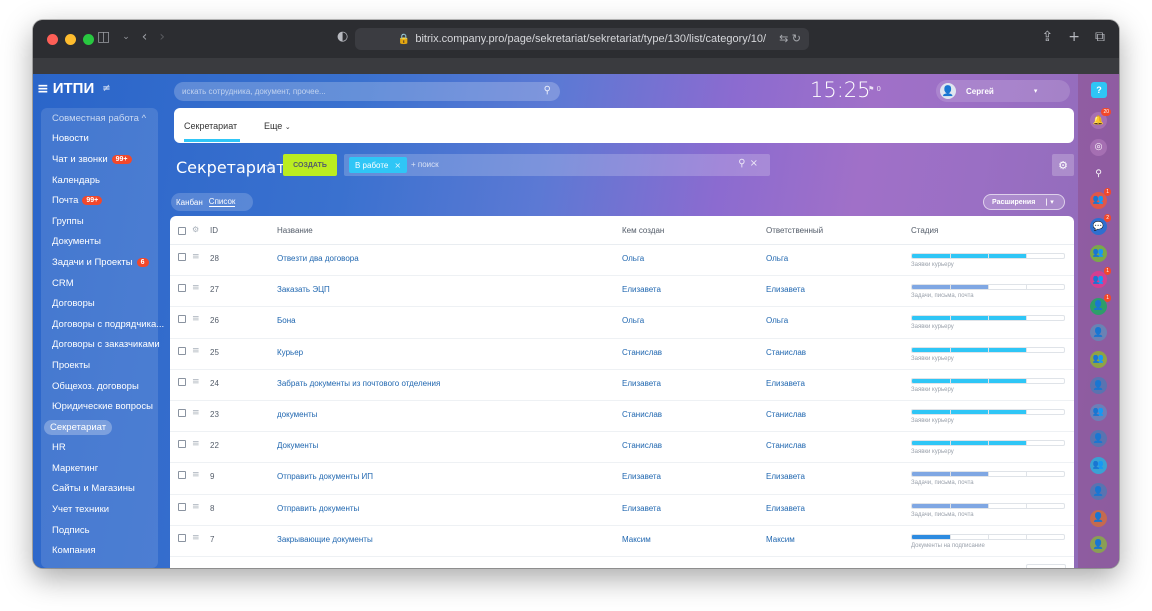  Describe the element at coordinates (1100, 304) in the screenshot. I see `user-icon: 👤 1` at that location.